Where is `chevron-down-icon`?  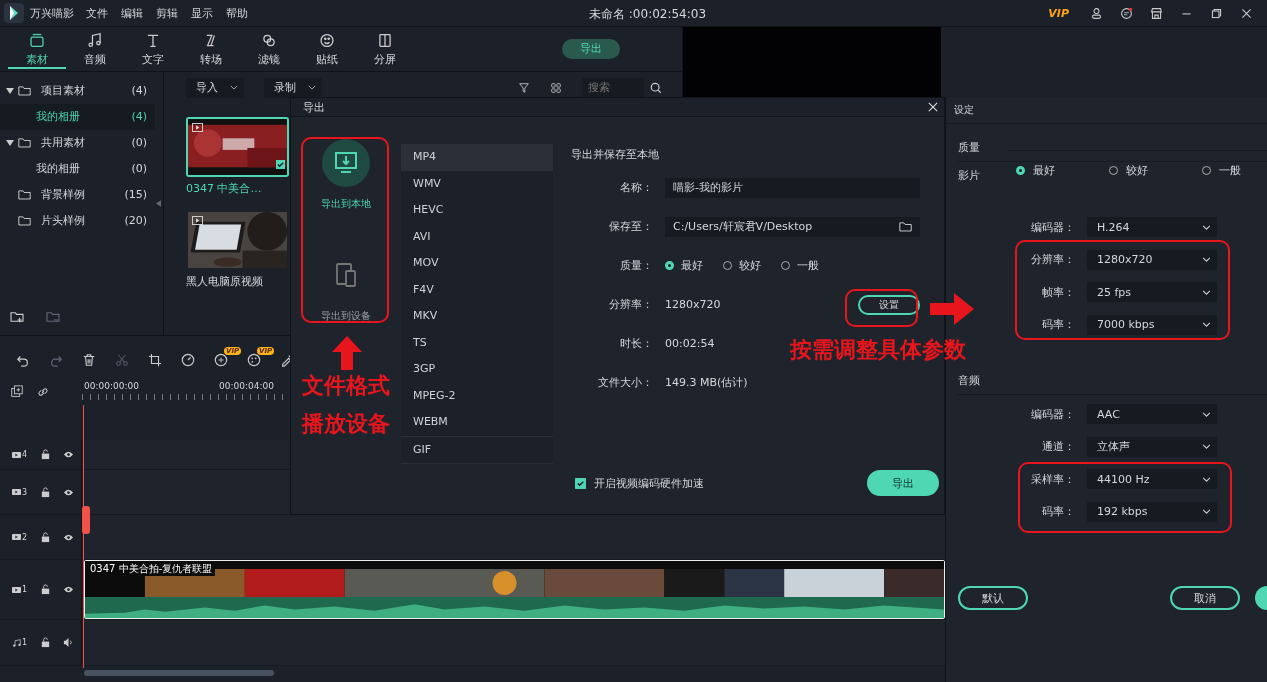
chevron-down-icon is located at coordinates (312, 88).